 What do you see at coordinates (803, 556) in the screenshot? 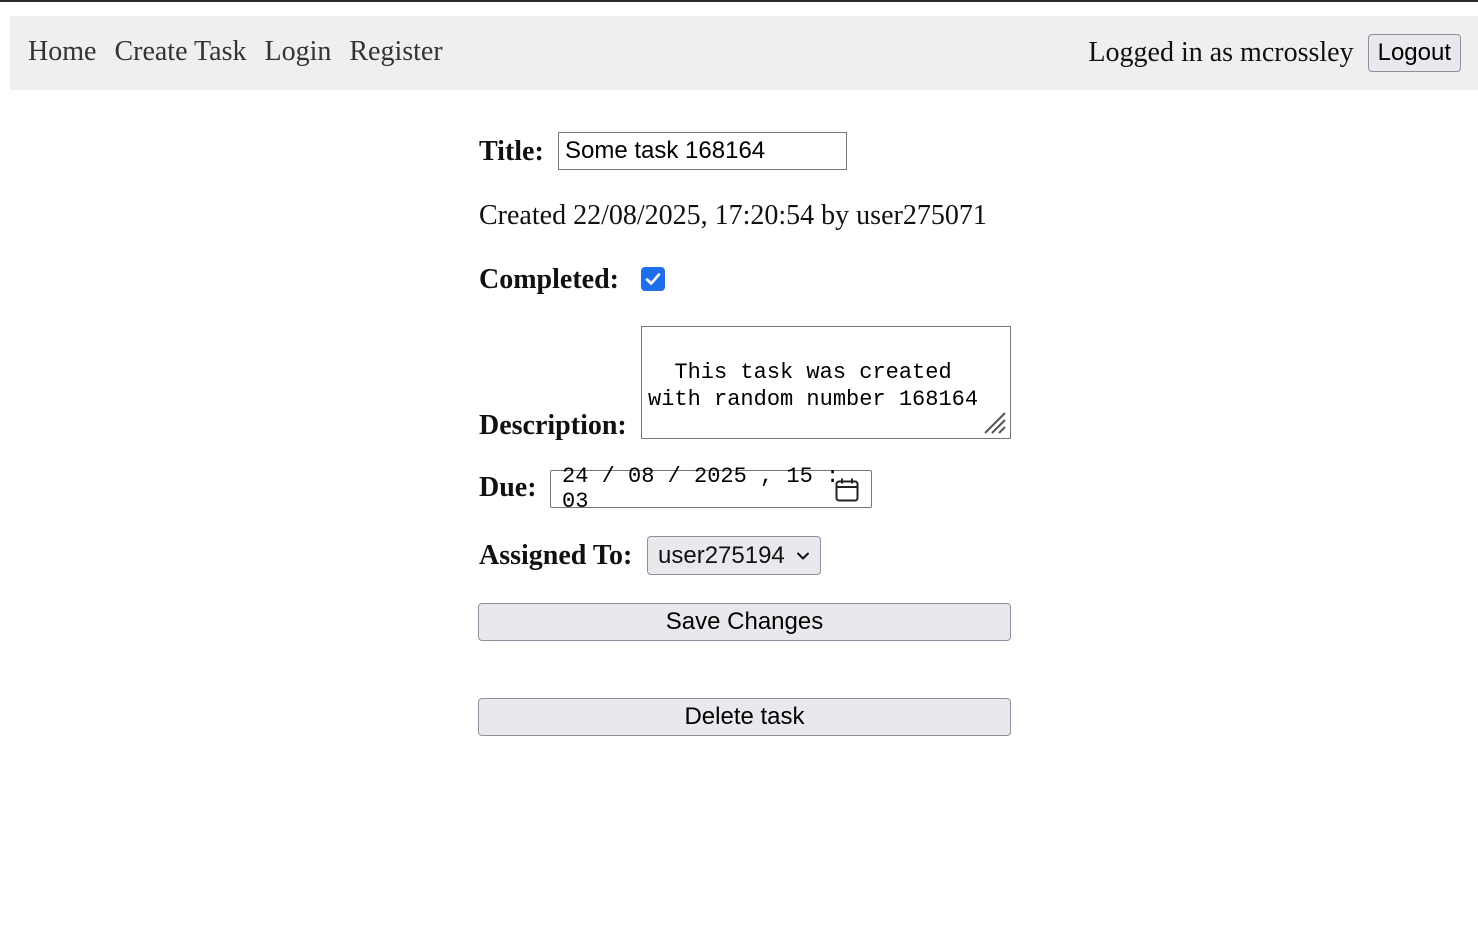
I see `chevron-down-icon` at bounding box center [803, 556].